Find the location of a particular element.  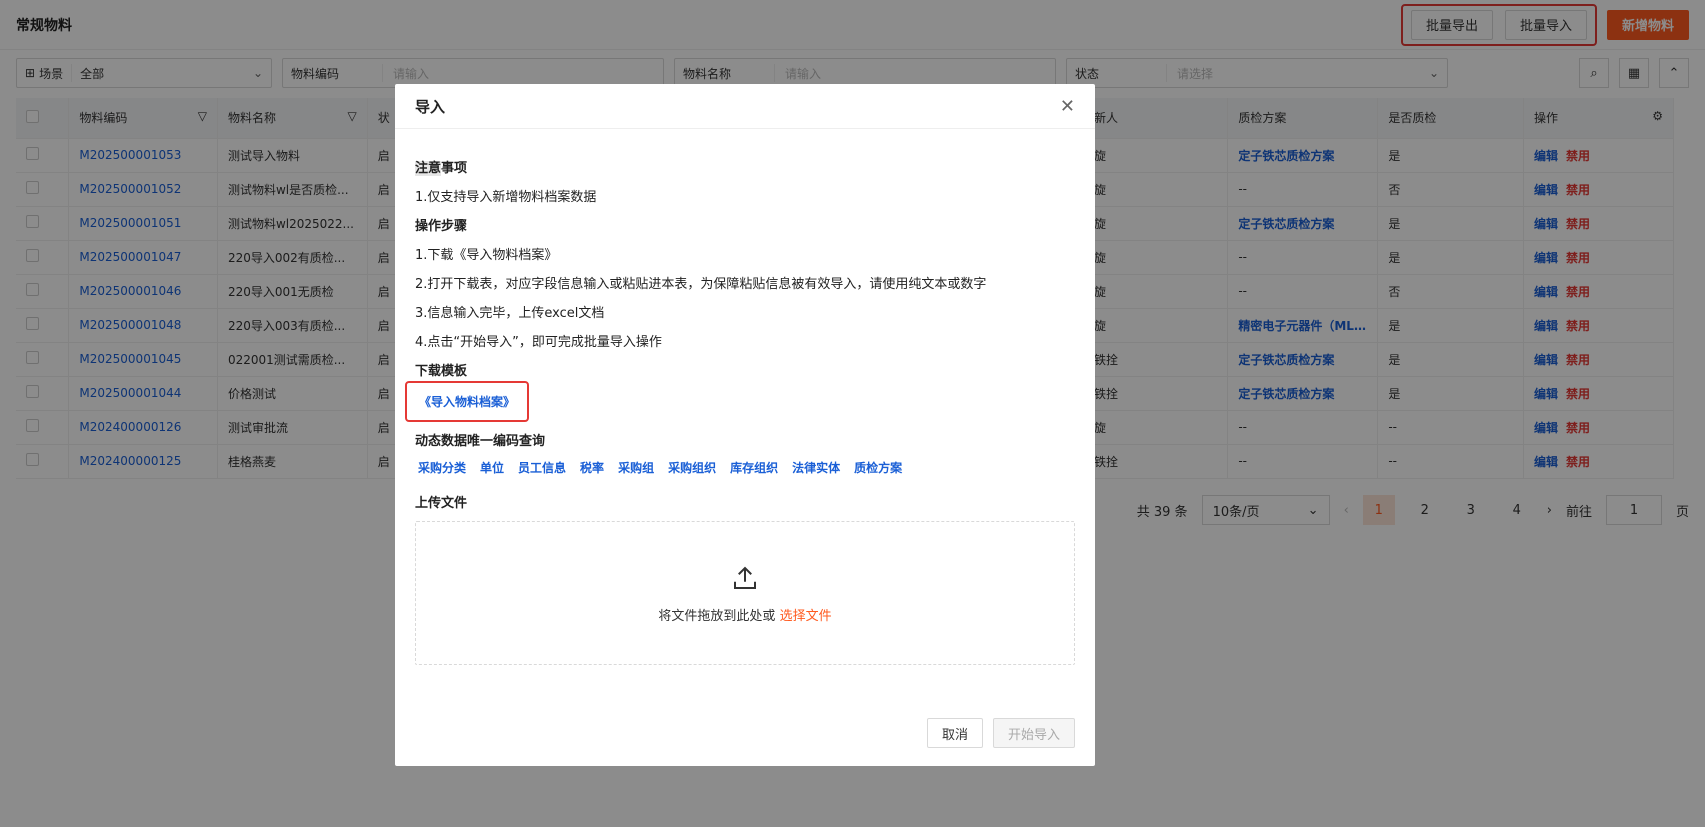

upload-icon is located at coordinates (745, 577).